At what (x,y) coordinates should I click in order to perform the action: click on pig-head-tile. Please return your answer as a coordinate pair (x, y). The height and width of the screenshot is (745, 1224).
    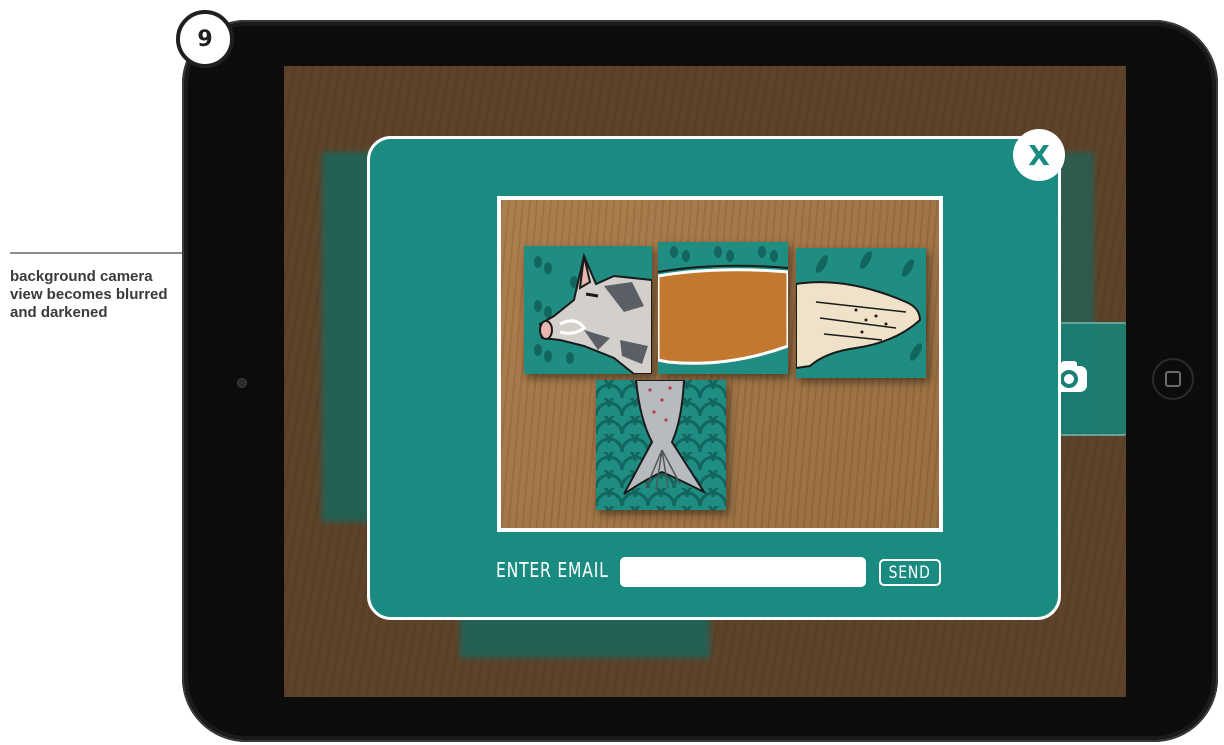
    Looking at the image, I should click on (588, 310).